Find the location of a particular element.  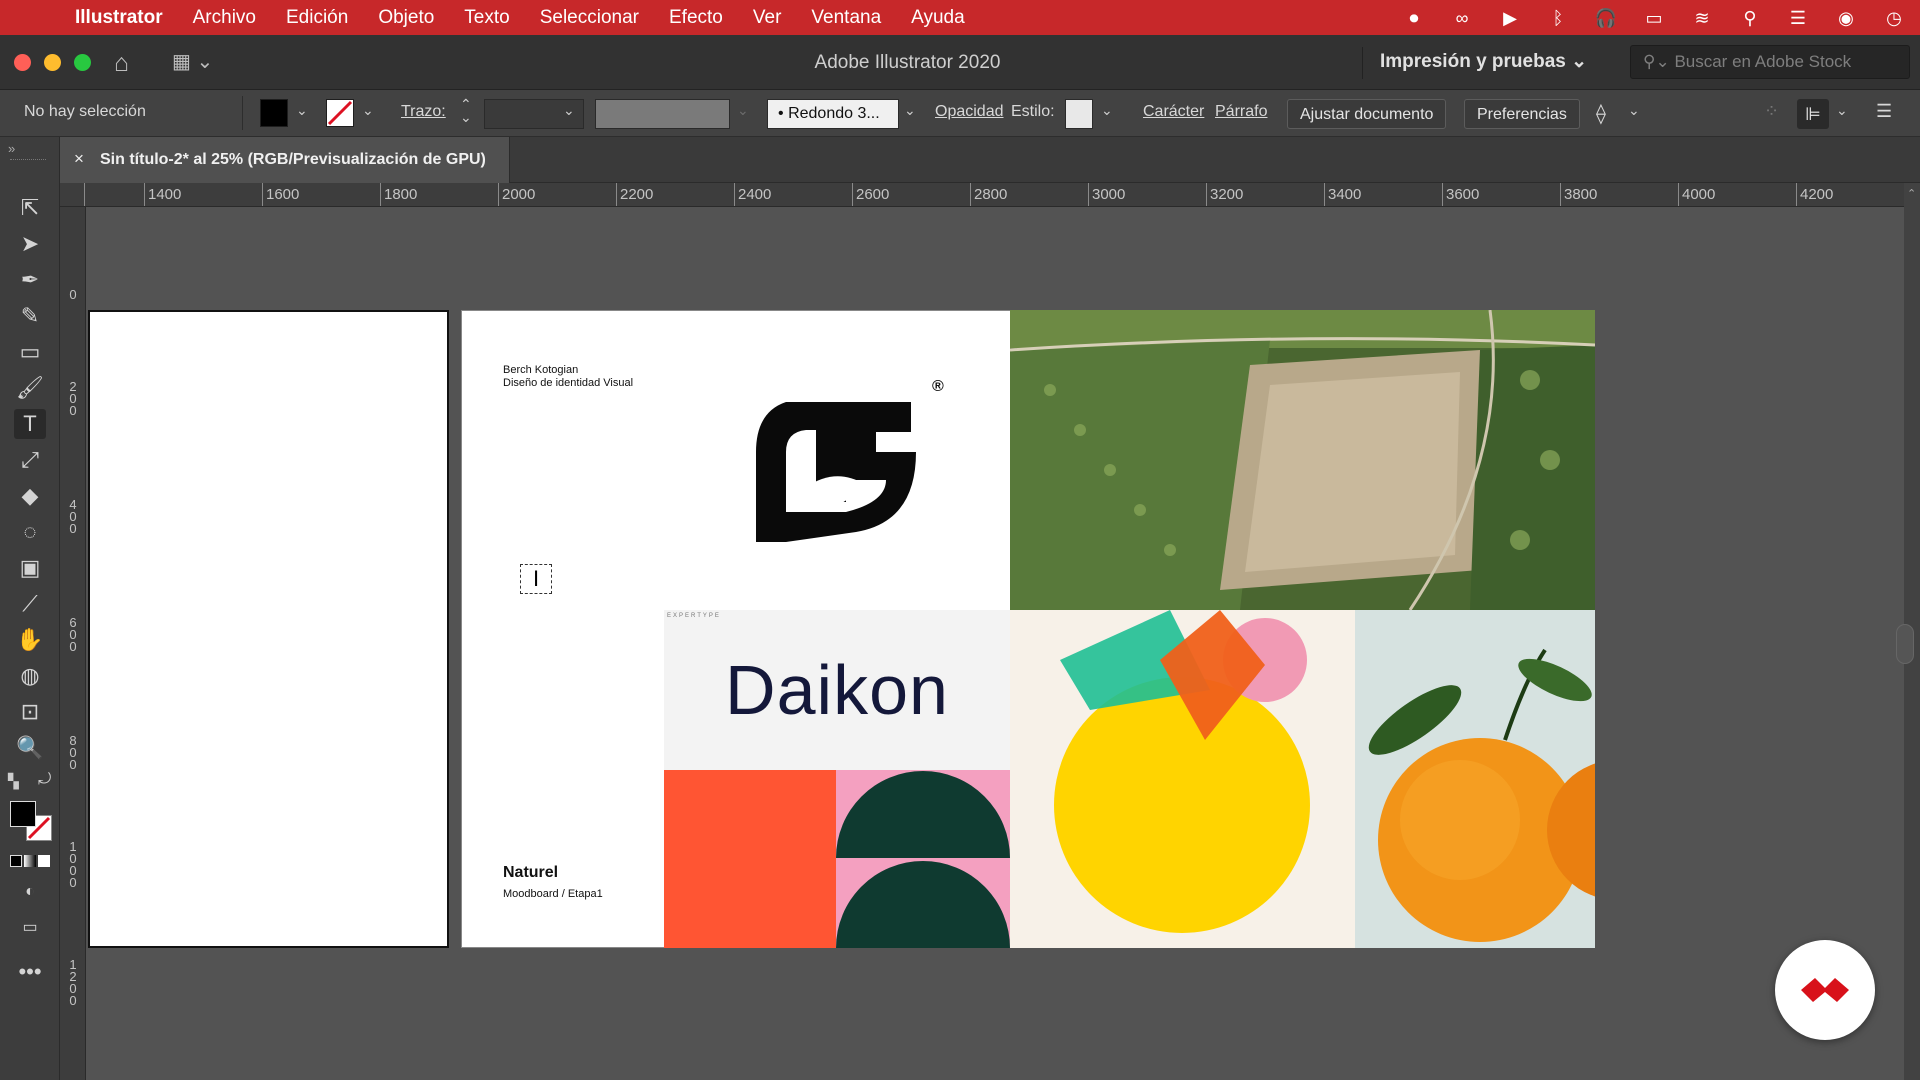

fill-color-box is located at coordinates (23, 814).